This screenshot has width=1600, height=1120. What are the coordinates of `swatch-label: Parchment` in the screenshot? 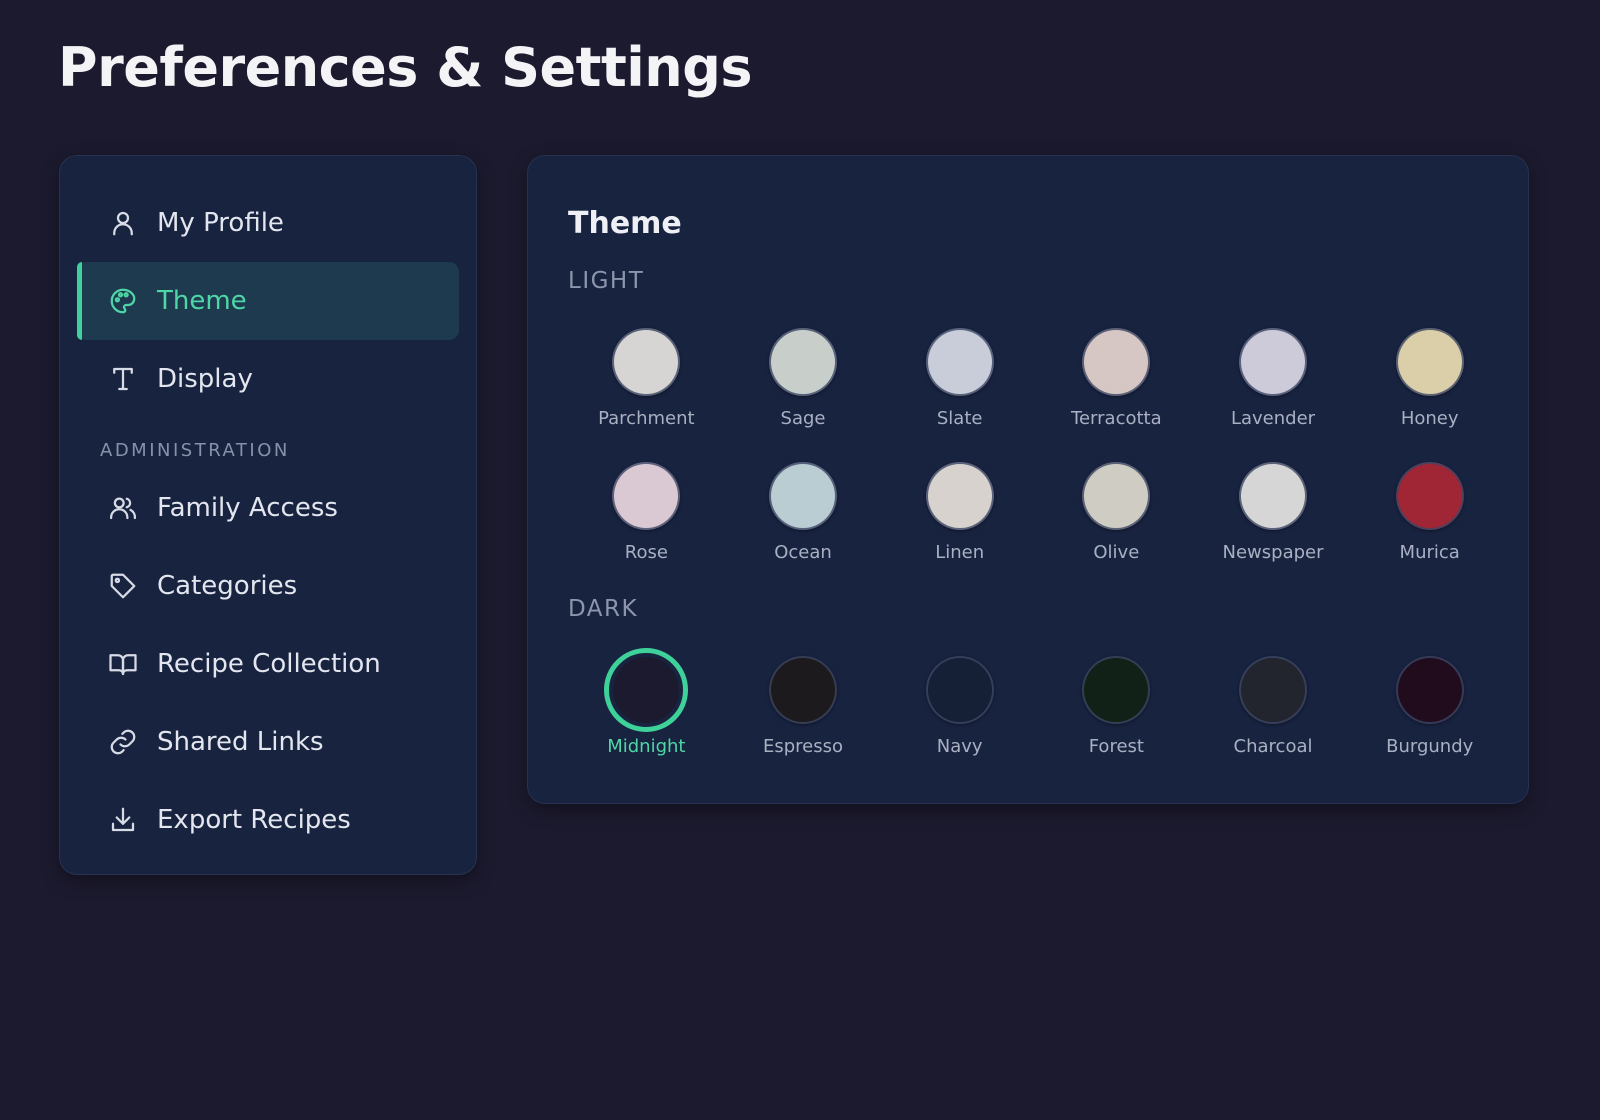 It's located at (646, 418).